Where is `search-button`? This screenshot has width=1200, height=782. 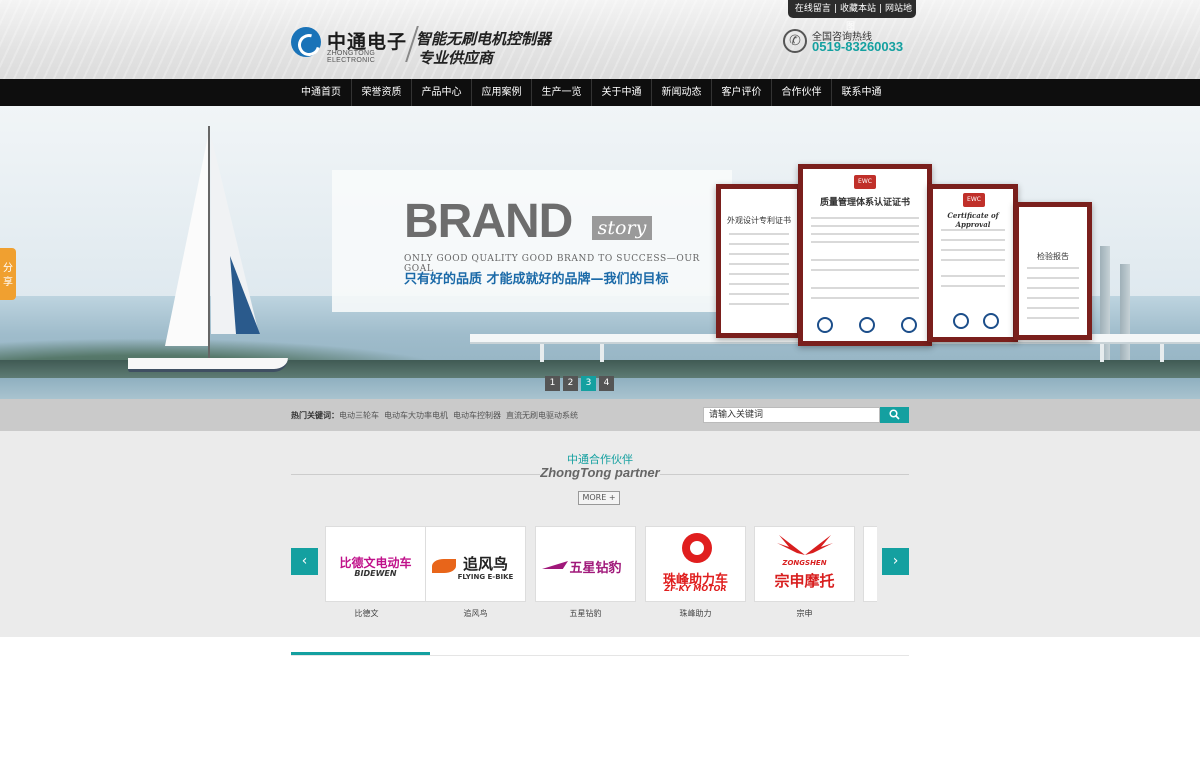
search-button is located at coordinates (894, 415).